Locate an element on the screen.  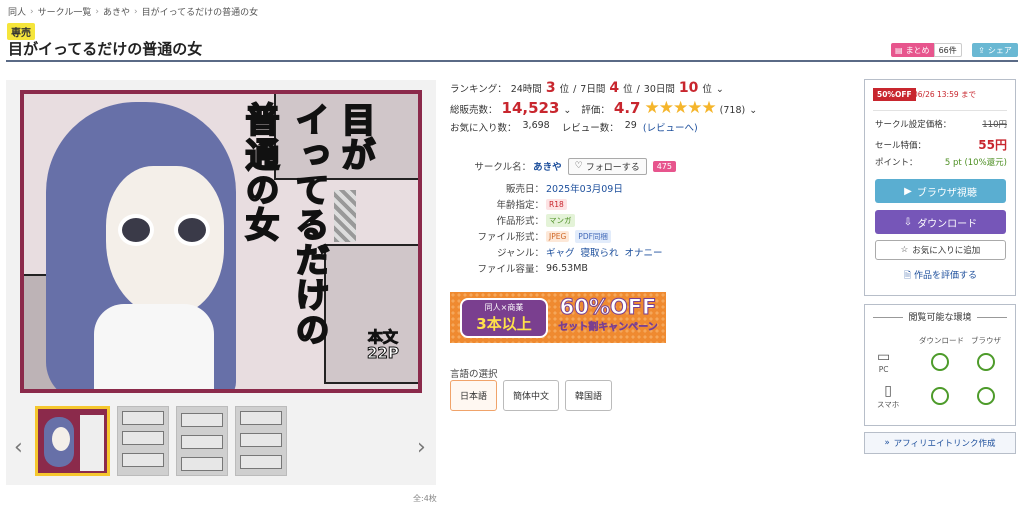
age-rating-tag: R18 is located at coordinates (556, 204).